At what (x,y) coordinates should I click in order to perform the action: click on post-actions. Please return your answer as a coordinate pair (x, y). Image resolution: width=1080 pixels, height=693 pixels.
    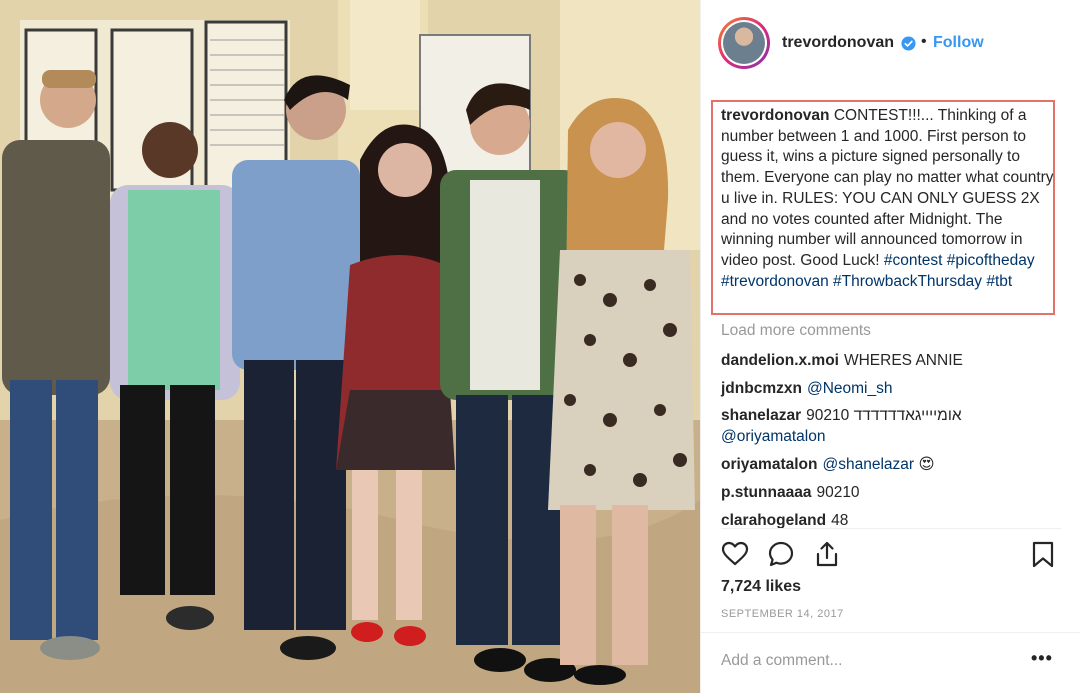
    Looking at the image, I should click on (891, 554).